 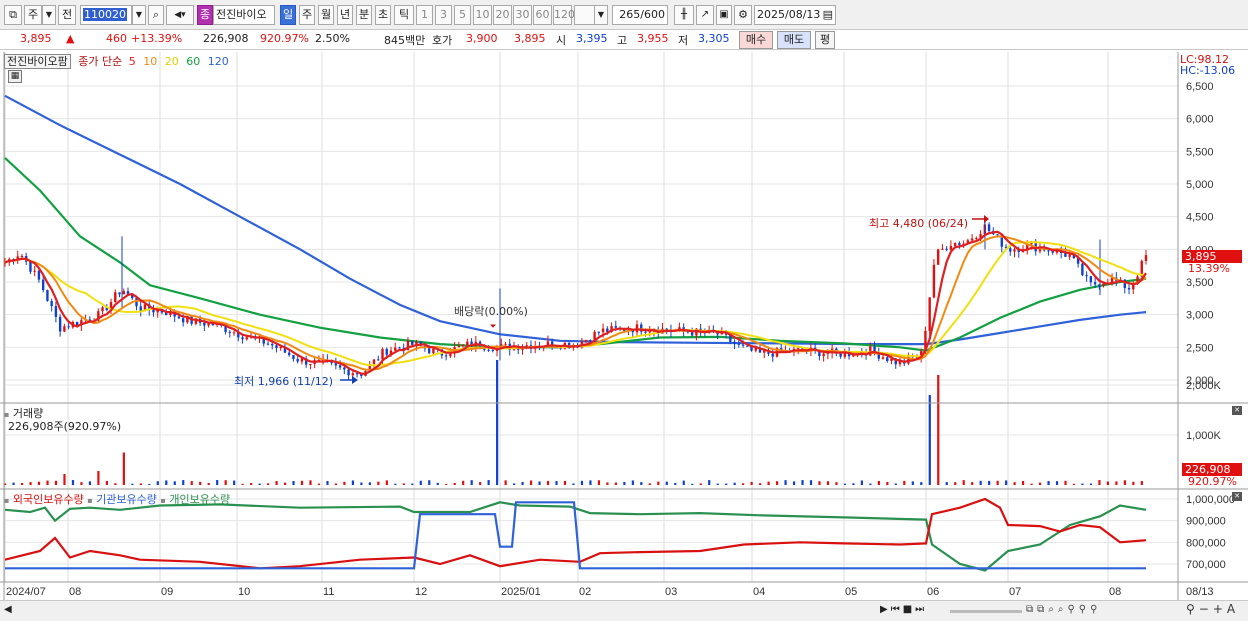 What do you see at coordinates (502, 15) in the screenshot?
I see `interval-20-button: 20` at bounding box center [502, 15].